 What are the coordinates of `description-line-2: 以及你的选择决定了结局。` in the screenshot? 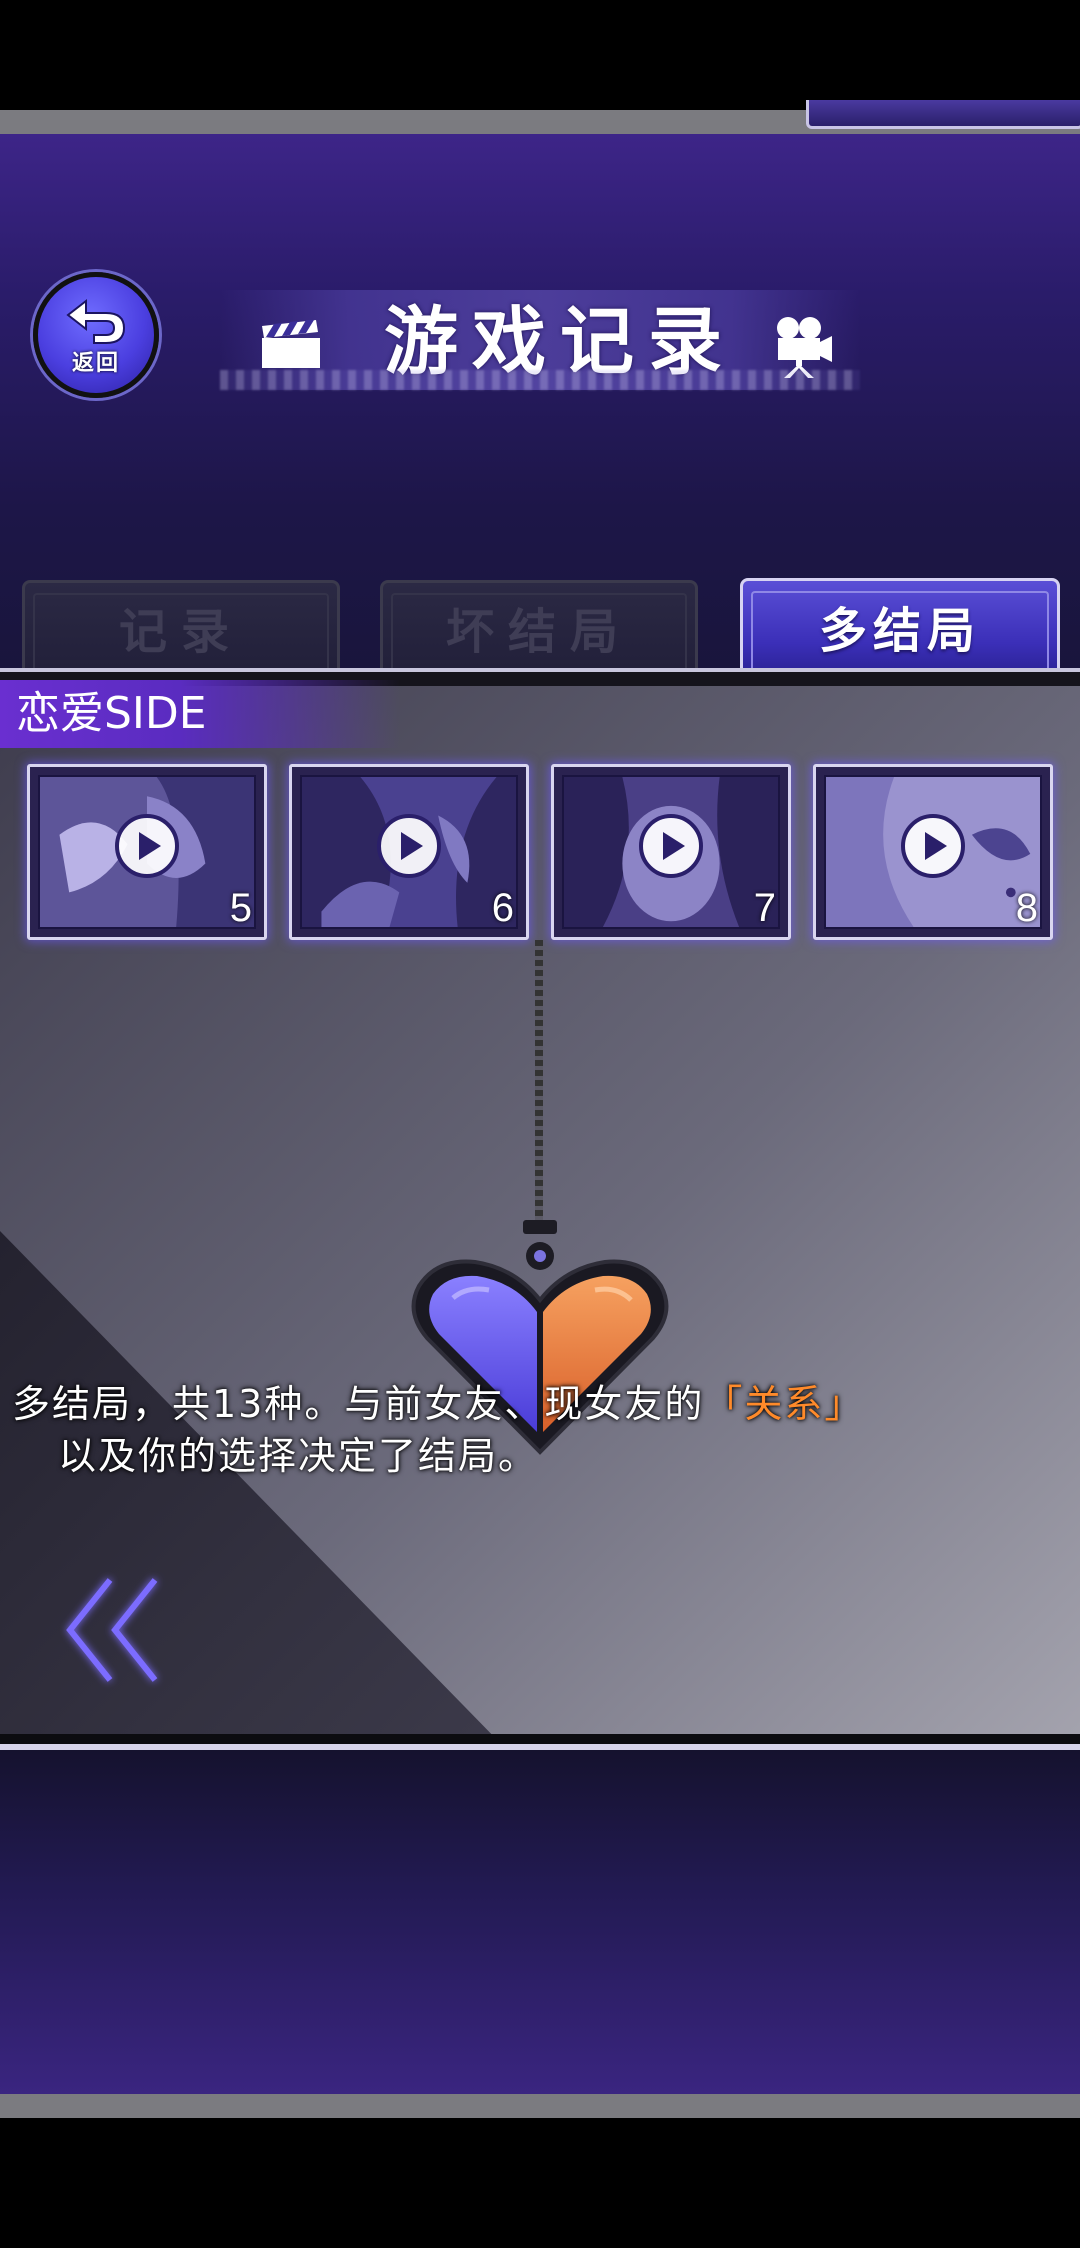 It's located at (298, 1456).